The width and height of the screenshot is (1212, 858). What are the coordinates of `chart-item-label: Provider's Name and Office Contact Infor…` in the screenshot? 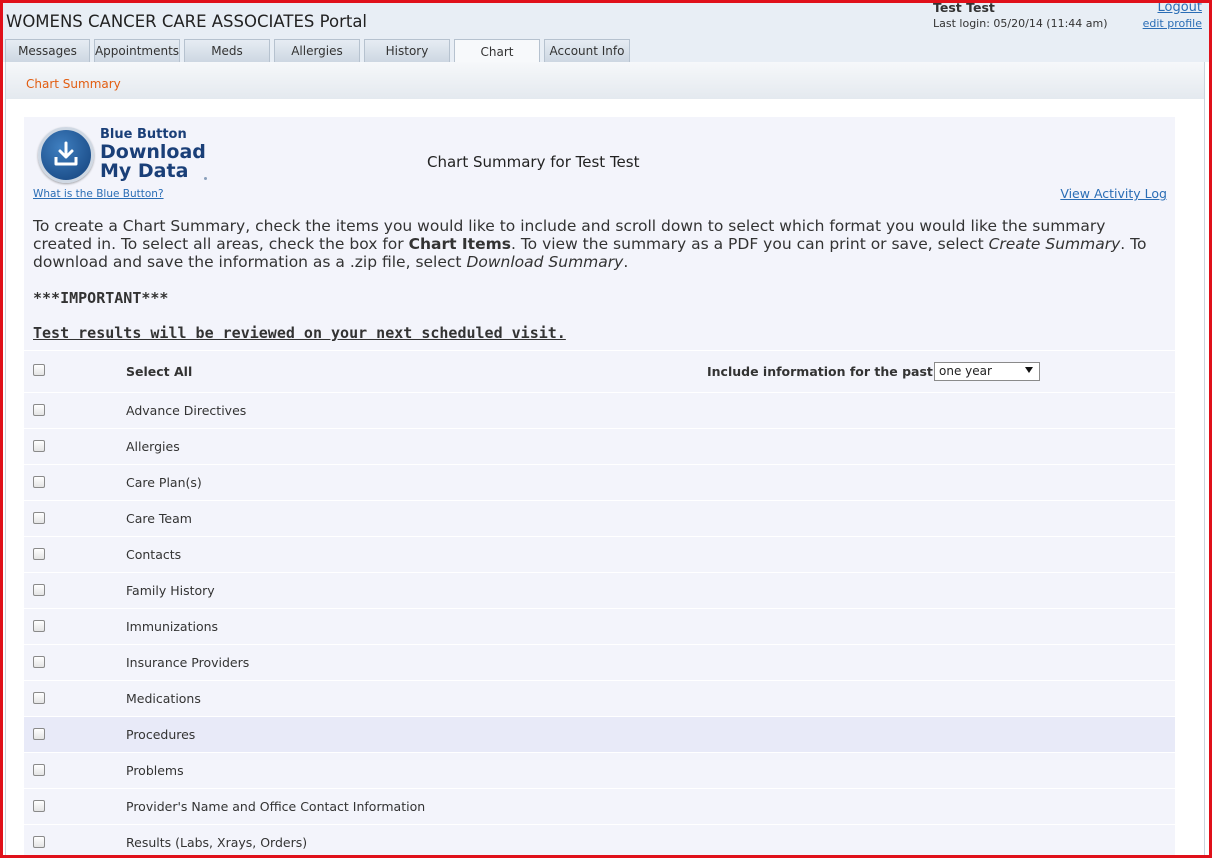 It's located at (276, 806).